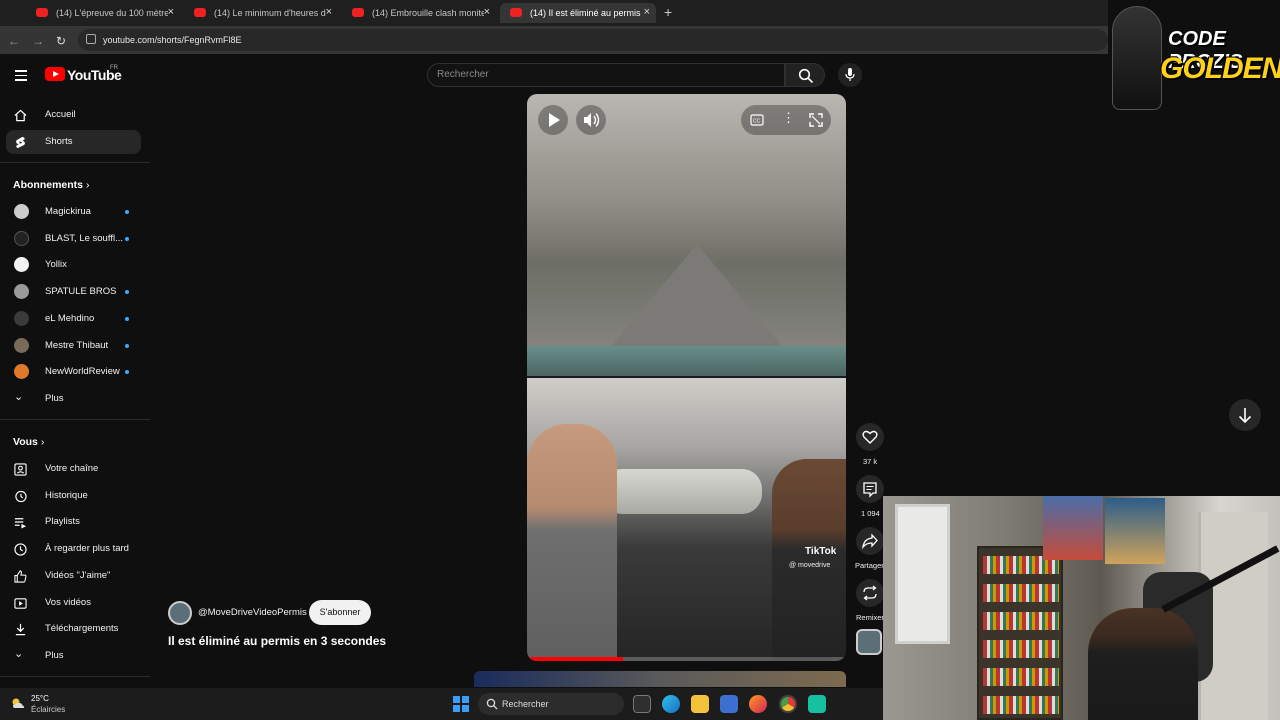 This screenshot has width=1280, height=720. Describe the element at coordinates (20, 523) in the screenshot. I see `playlists-icon` at that location.